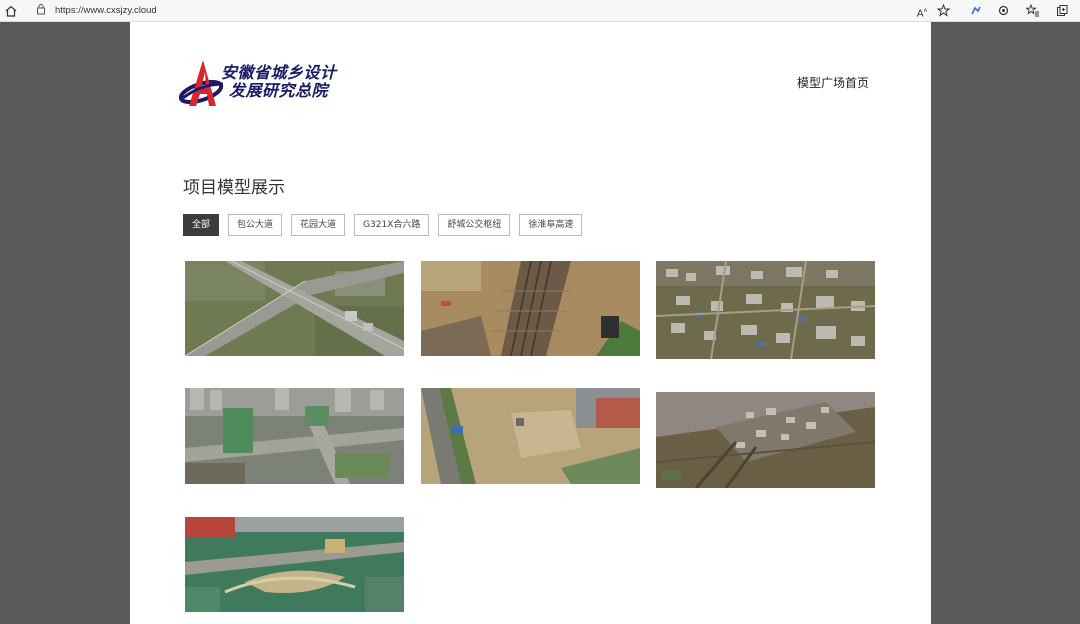  What do you see at coordinates (469, 11) in the screenshot?
I see `address-bar: https://www.cxsjzy.cloud` at bounding box center [469, 11].